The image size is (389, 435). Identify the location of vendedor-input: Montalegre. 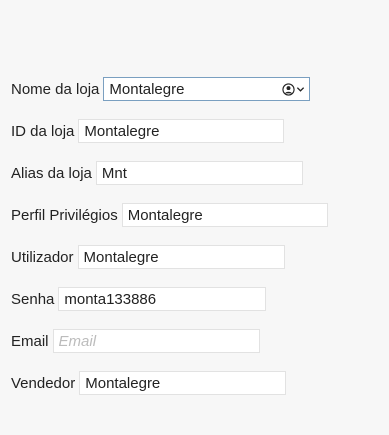
(183, 383).